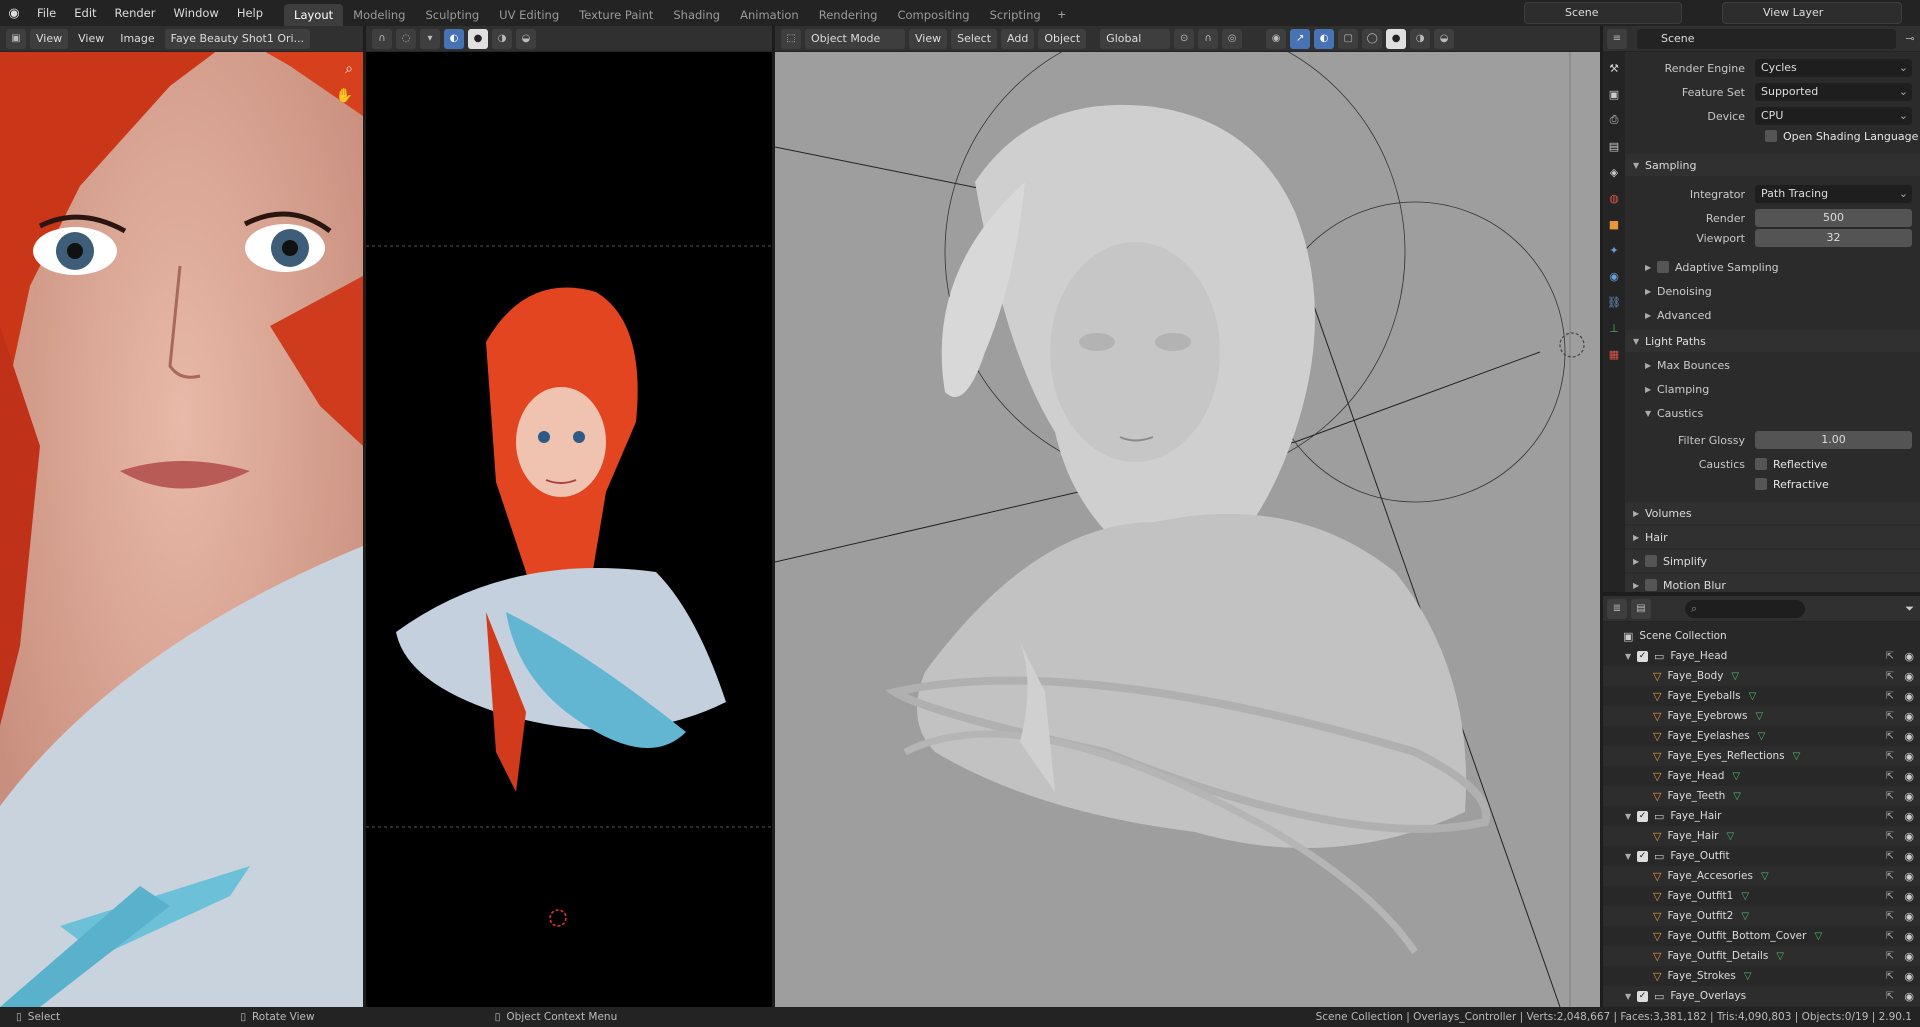 This screenshot has height=1027, width=1920. I want to click on outliner-row: ▽ Faye_Eyelashes ▽ ⇱ ◉, so click(1761, 736).